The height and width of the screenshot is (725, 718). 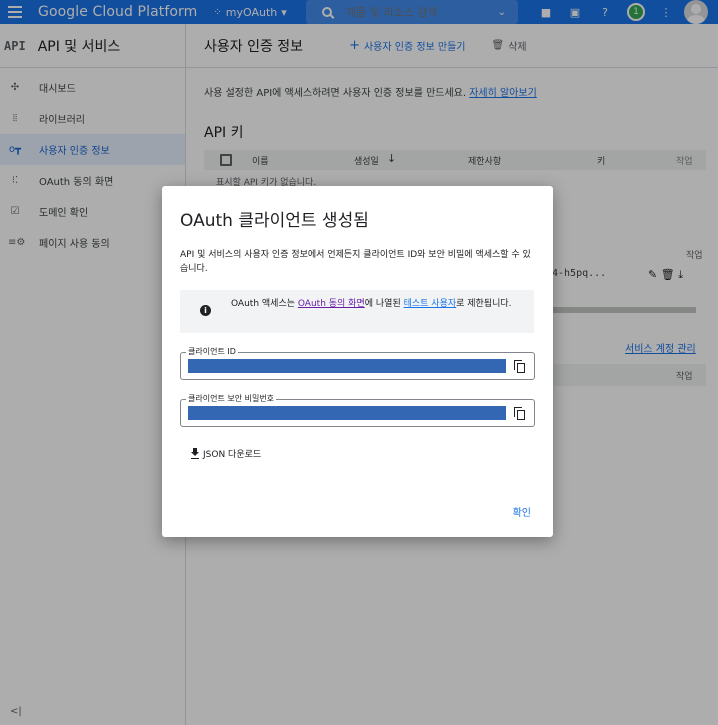 I want to click on copy-client-secret-button, so click(x=519, y=413).